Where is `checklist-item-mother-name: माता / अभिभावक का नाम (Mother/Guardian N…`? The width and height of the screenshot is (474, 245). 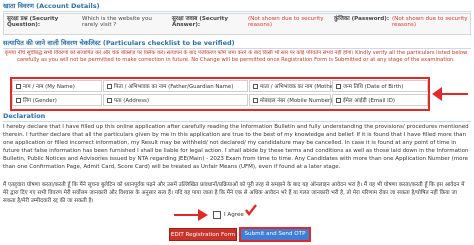
checklist-item-mother-name: माता / अभिभावक का नाम (Mother/Guardian N… is located at coordinates (315, 86).